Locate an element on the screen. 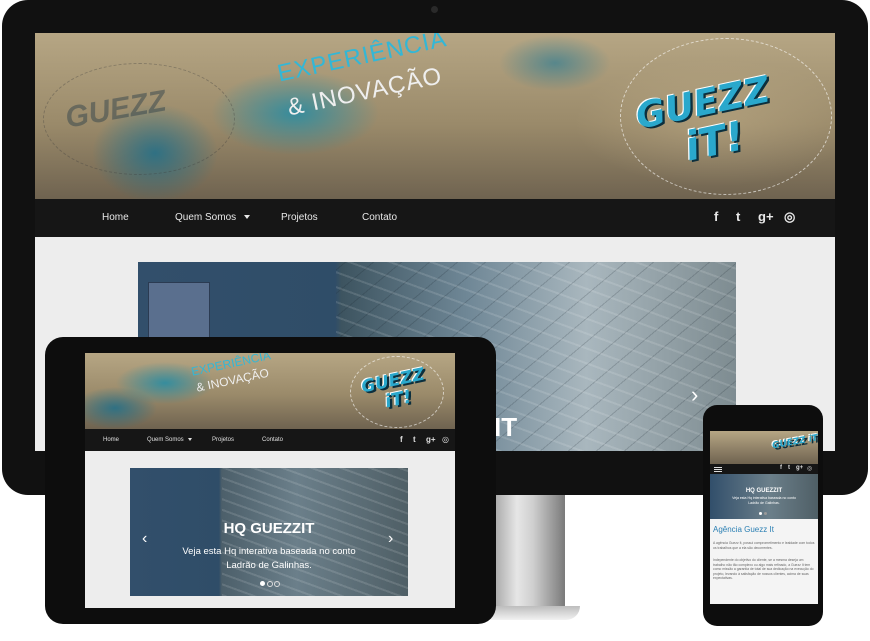 Image resolution: width=870 pixels, height=641 pixels. phone-facebook-icon: f is located at coordinates (781, 468).